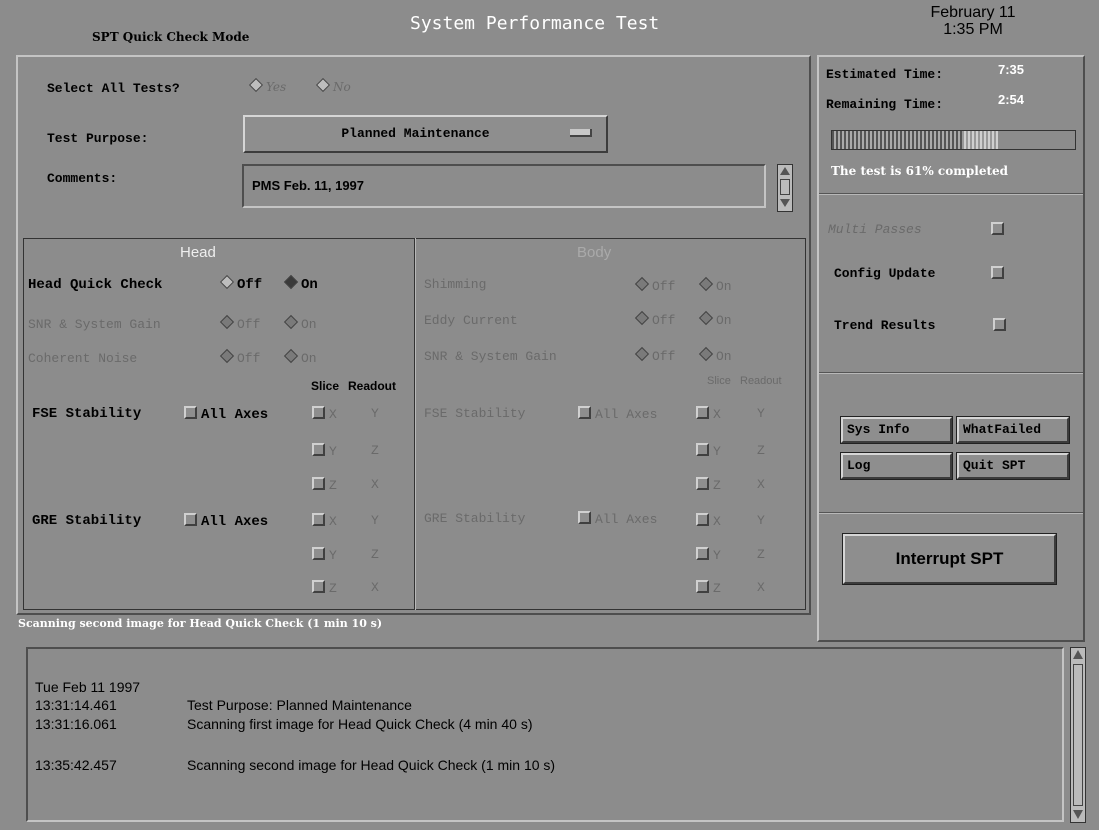  Describe the element at coordinates (325, 386) in the screenshot. I see `head-slice-header: Slice` at that location.